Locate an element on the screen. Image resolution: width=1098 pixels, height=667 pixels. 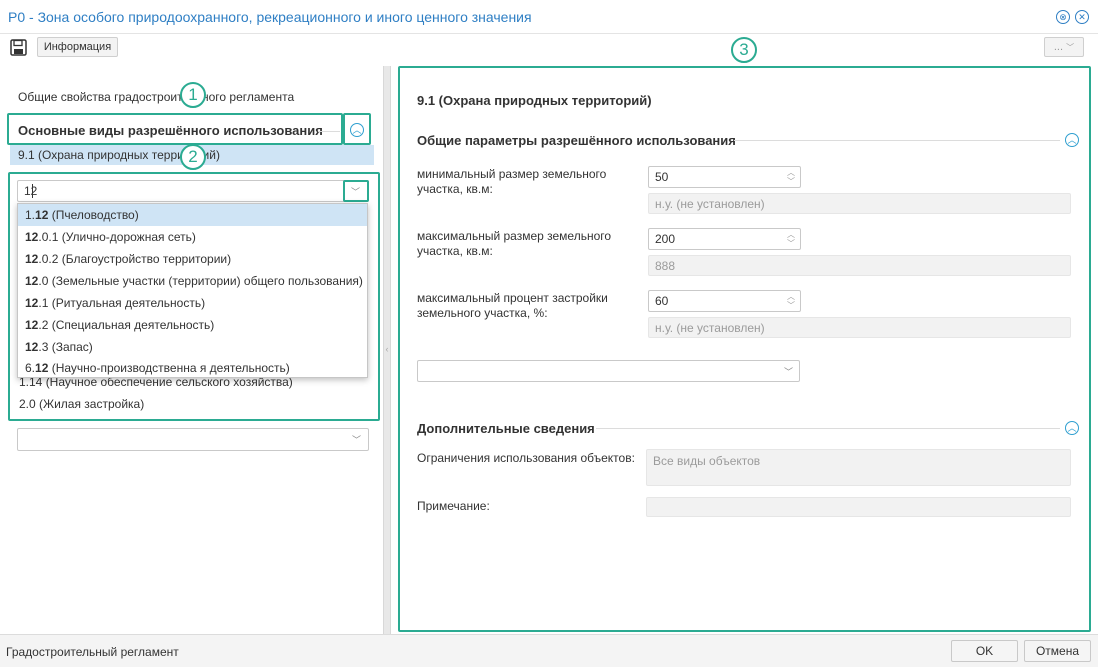
use-type-combo: 12 is located at coordinates (193, 191).